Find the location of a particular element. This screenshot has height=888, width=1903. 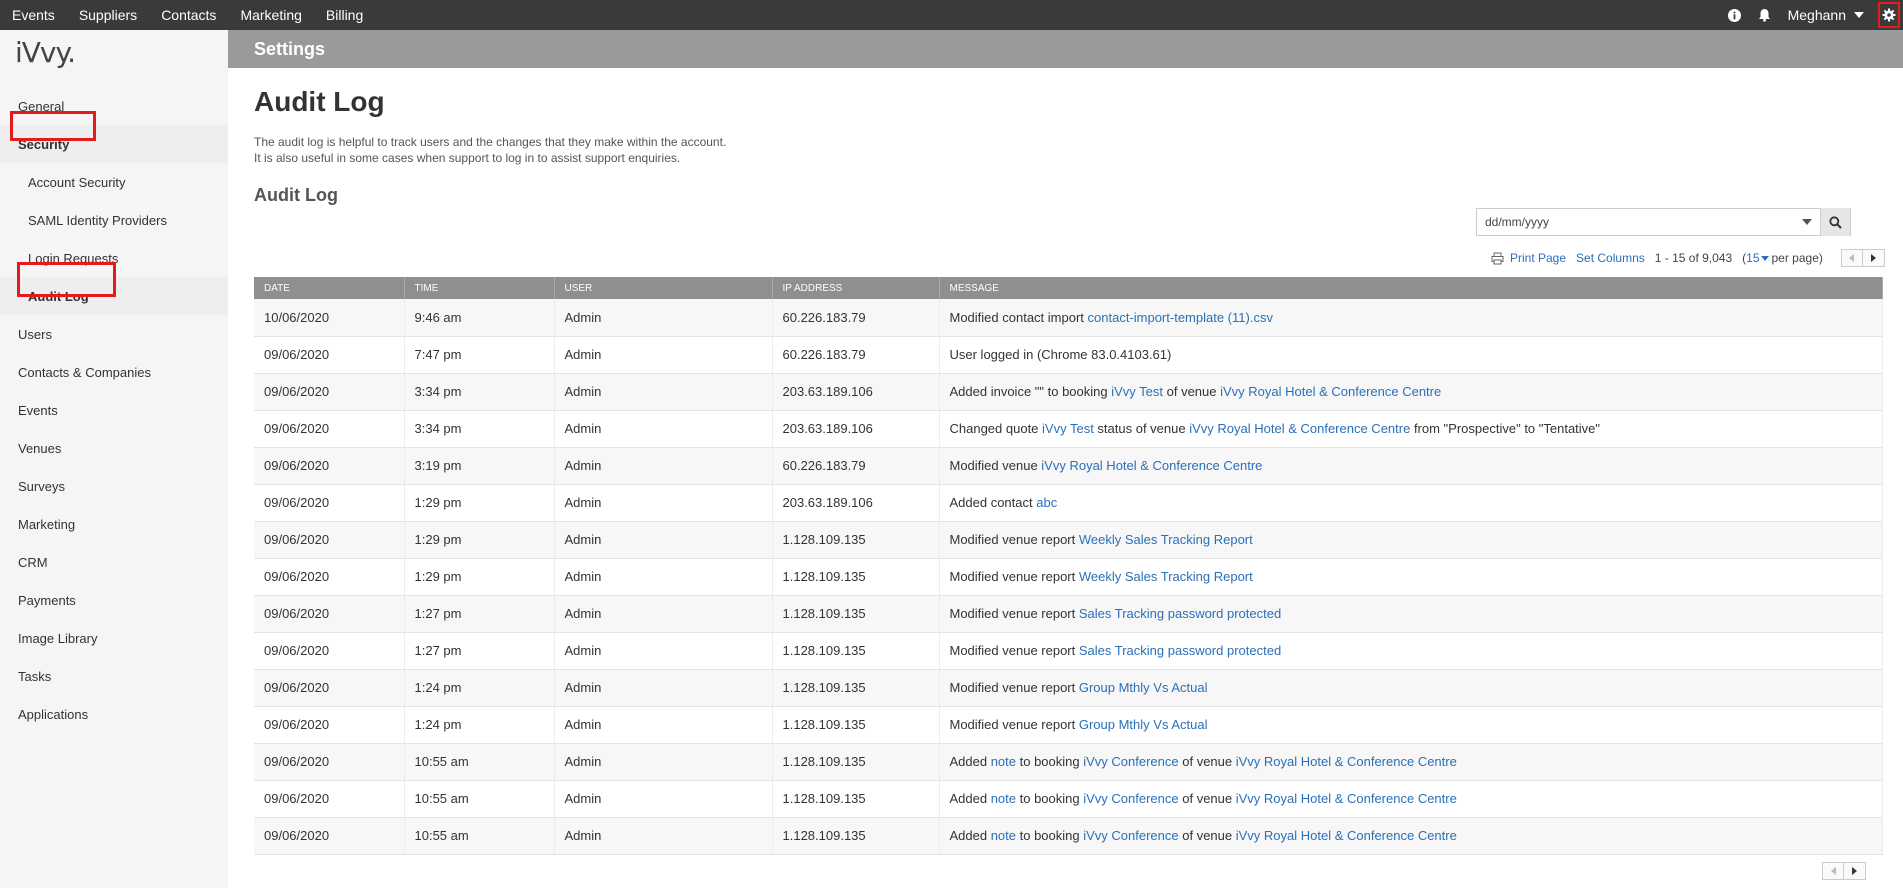

topnav-contacts: Contacts is located at coordinates (188, 15).